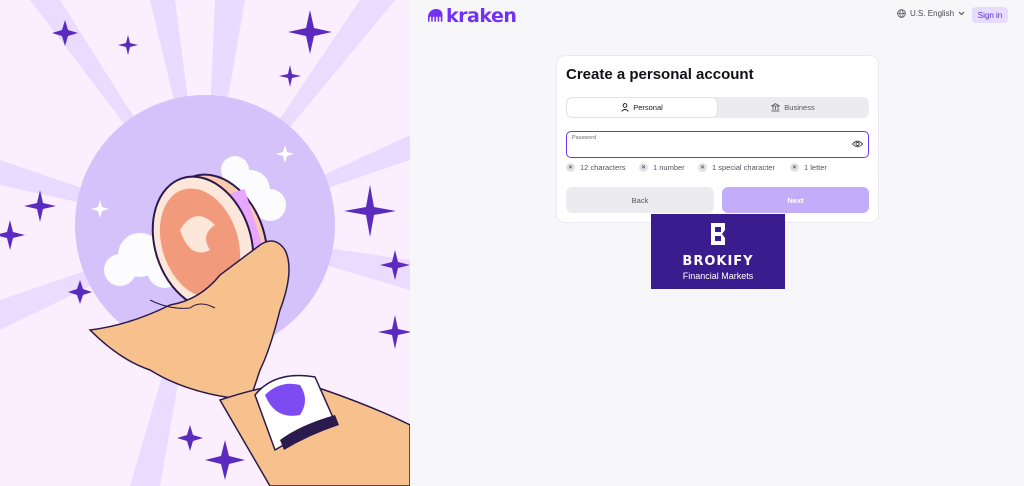 This screenshot has width=1024, height=486. I want to click on page-title: Create a personal account, so click(660, 74).